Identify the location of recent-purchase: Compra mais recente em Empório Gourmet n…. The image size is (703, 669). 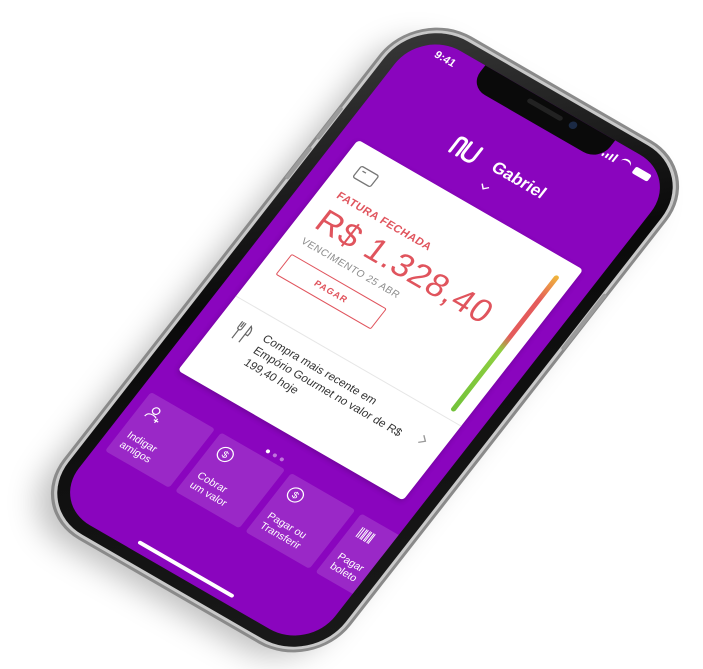
(323, 386).